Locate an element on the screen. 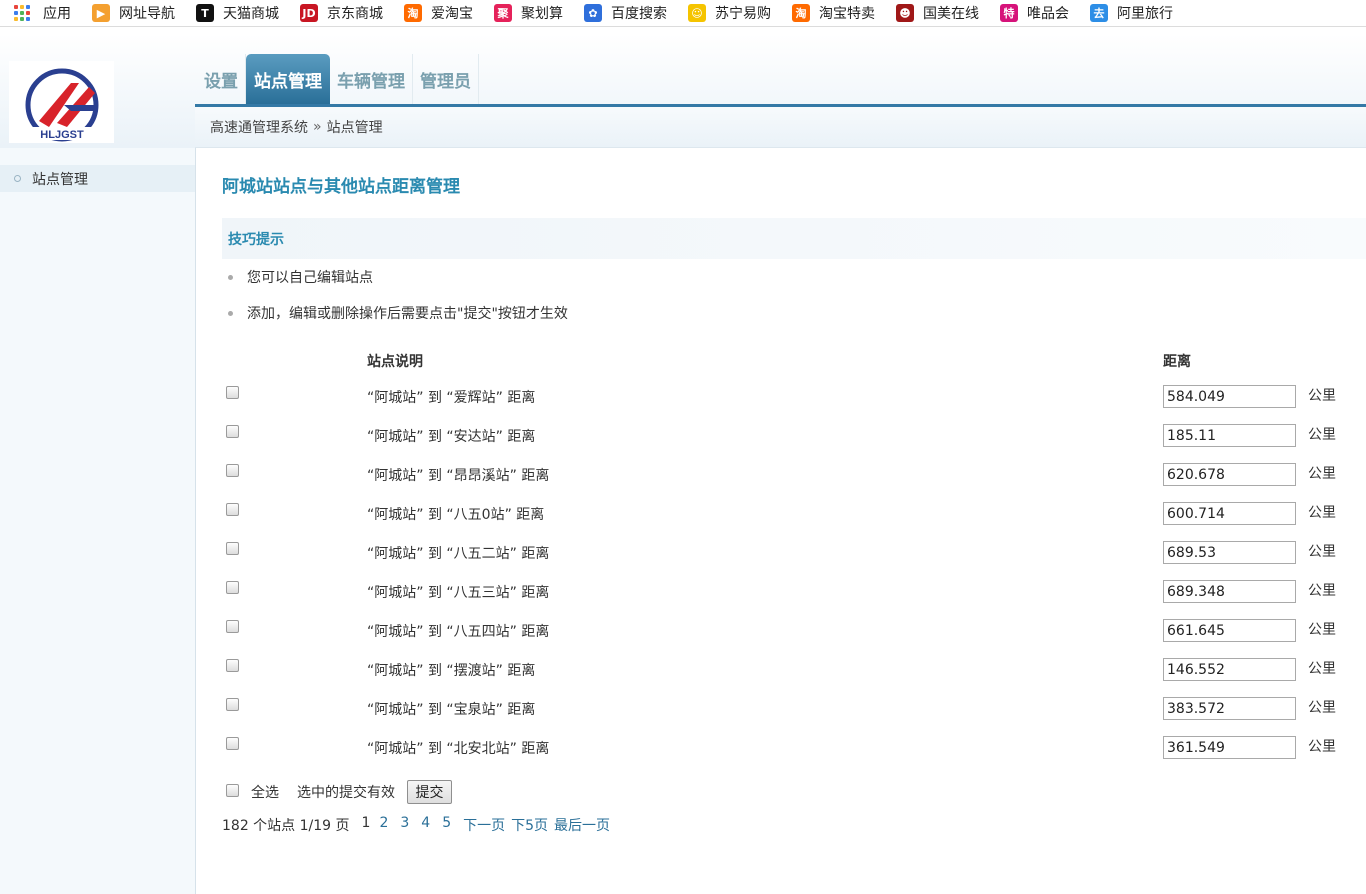 The image size is (1366, 894). bookmark-label: 国美在线 is located at coordinates (951, 14).